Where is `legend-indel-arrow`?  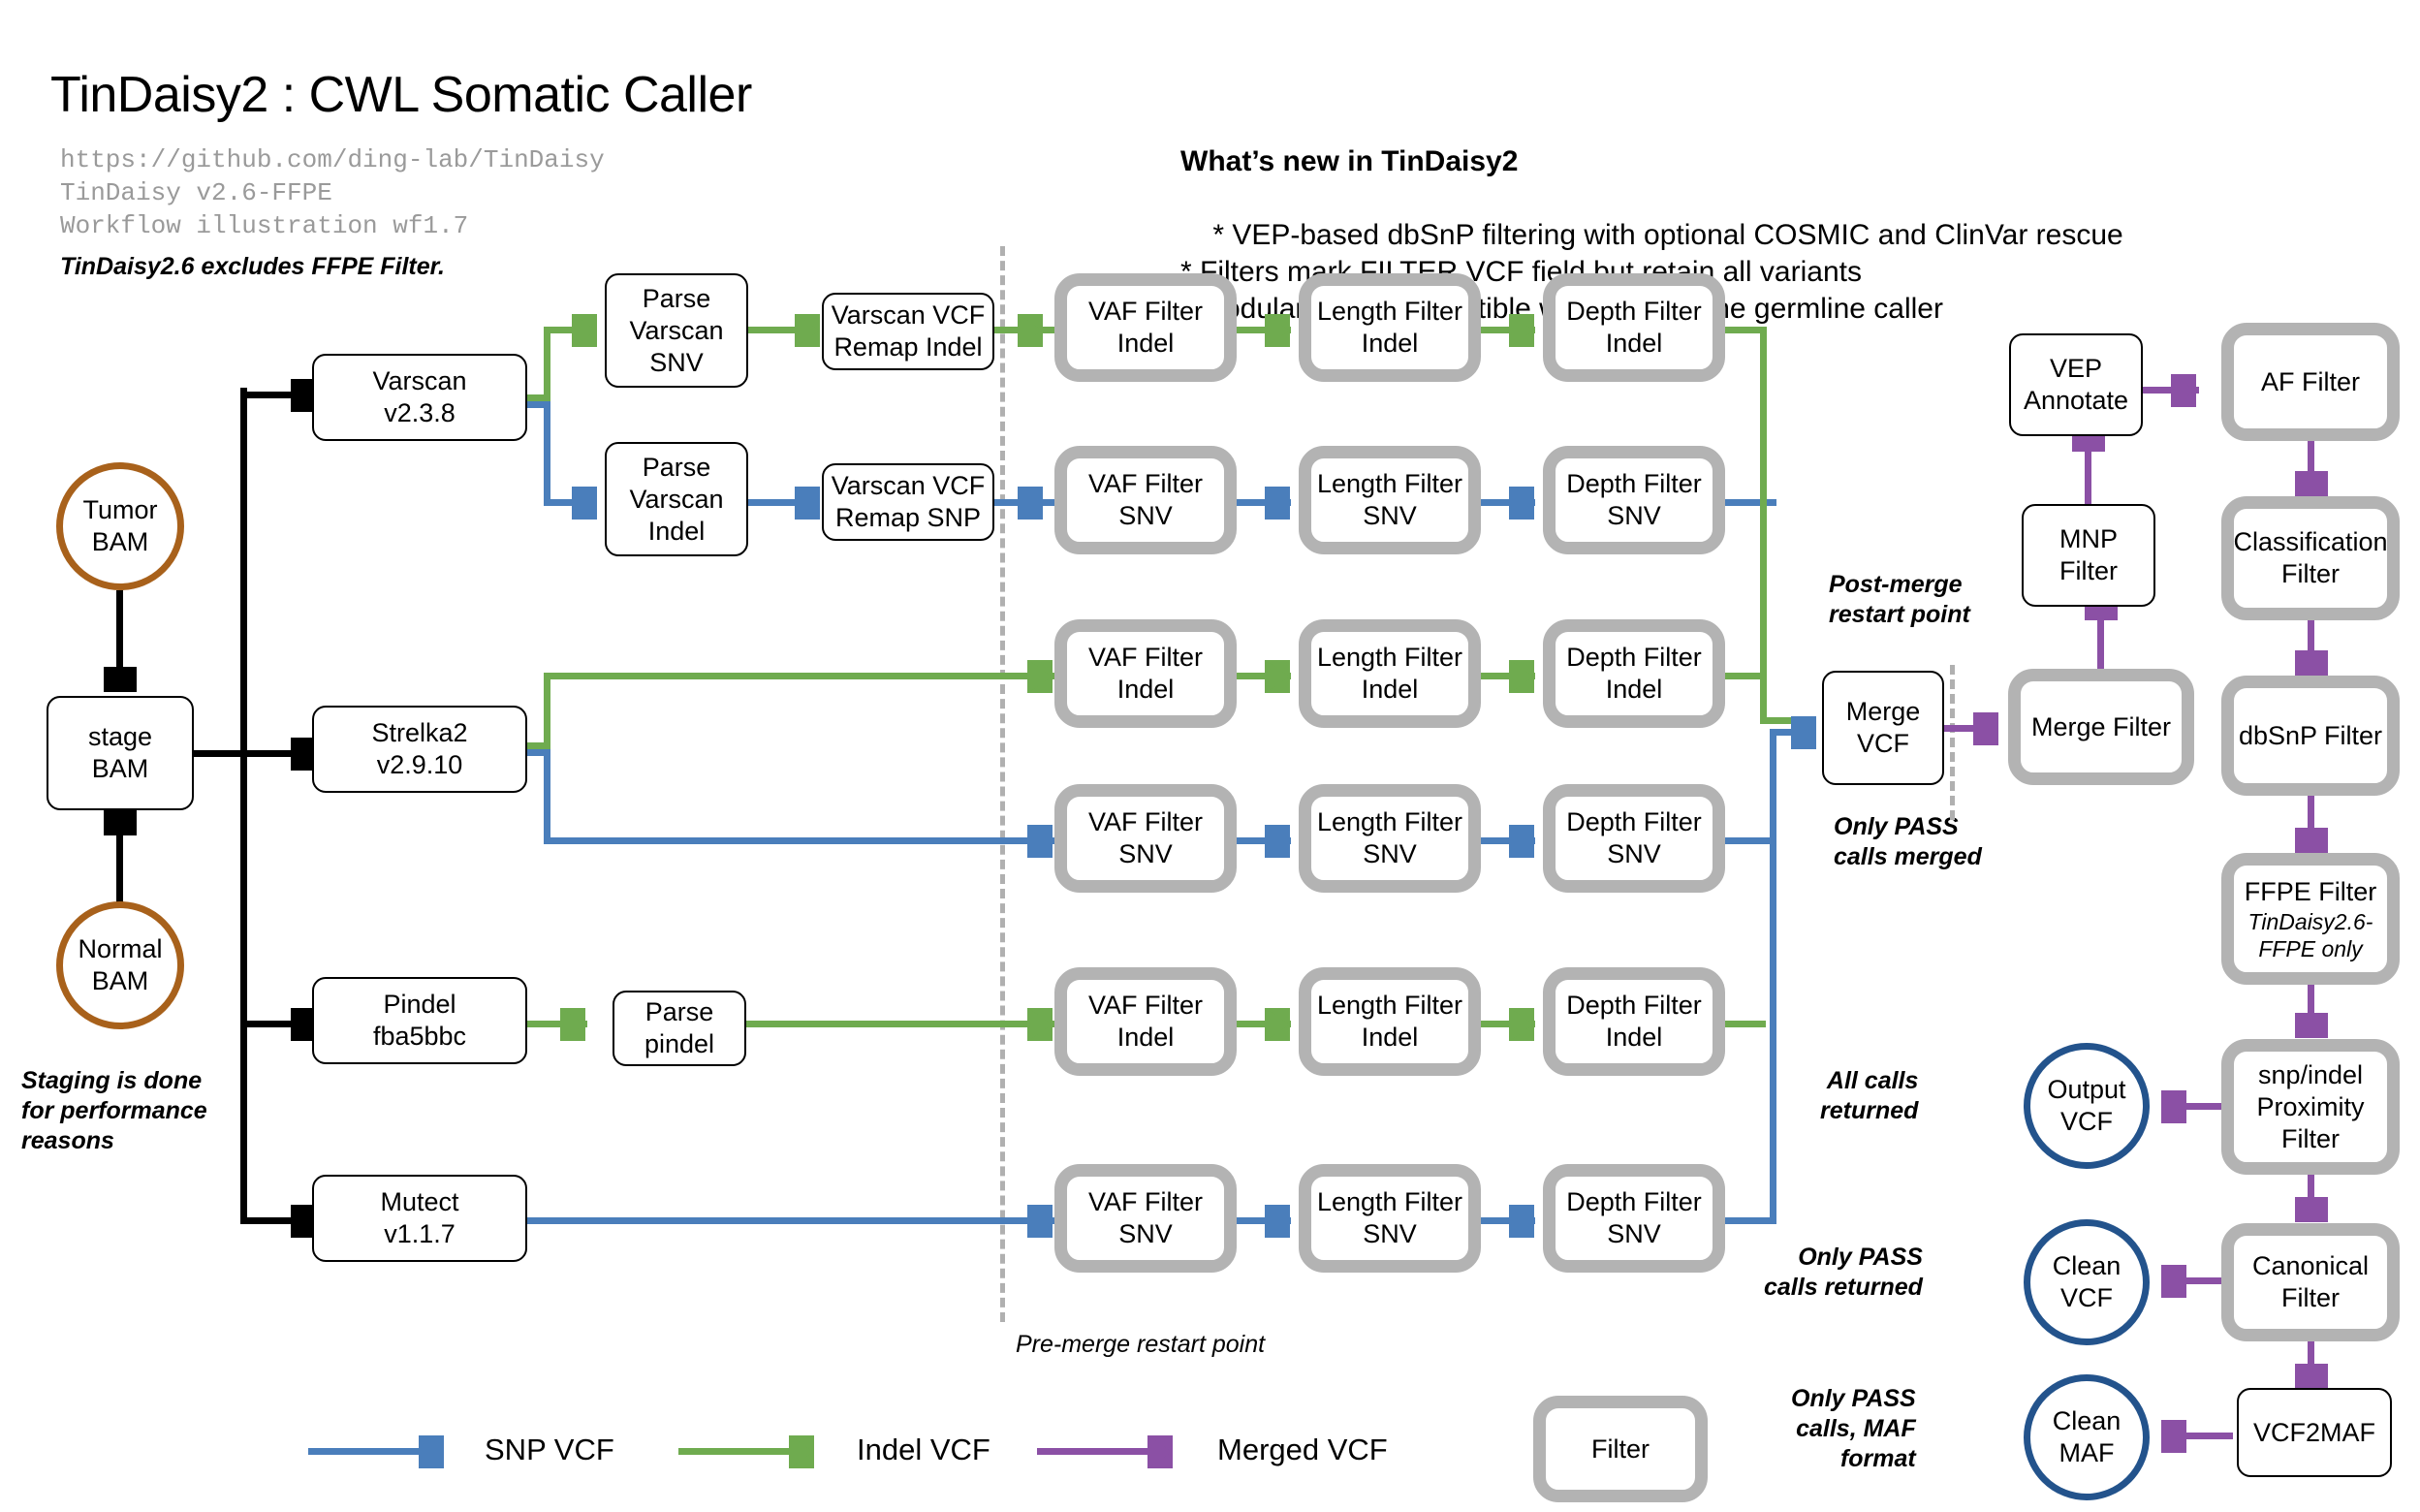 legend-indel-arrow is located at coordinates (801, 1452).